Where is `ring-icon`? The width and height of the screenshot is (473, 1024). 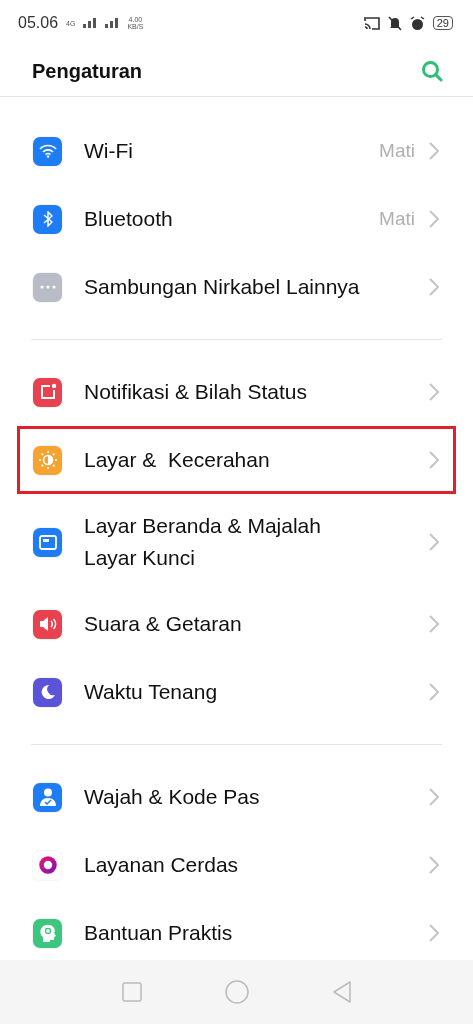 ring-icon is located at coordinates (47, 865).